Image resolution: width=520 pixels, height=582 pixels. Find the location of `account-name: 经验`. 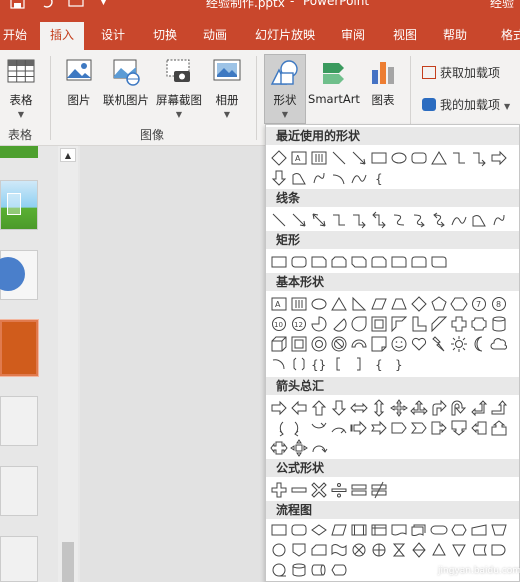

account-name: 经验 is located at coordinates (502, 5).